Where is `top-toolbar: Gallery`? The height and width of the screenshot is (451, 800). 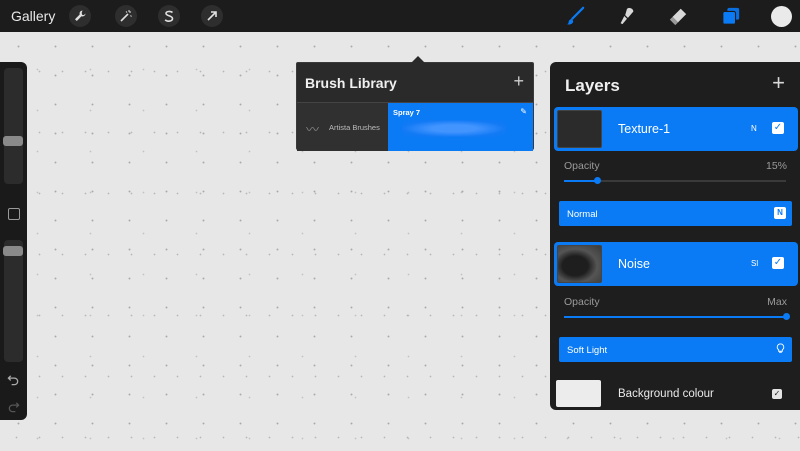
top-toolbar: Gallery is located at coordinates (400, 16).